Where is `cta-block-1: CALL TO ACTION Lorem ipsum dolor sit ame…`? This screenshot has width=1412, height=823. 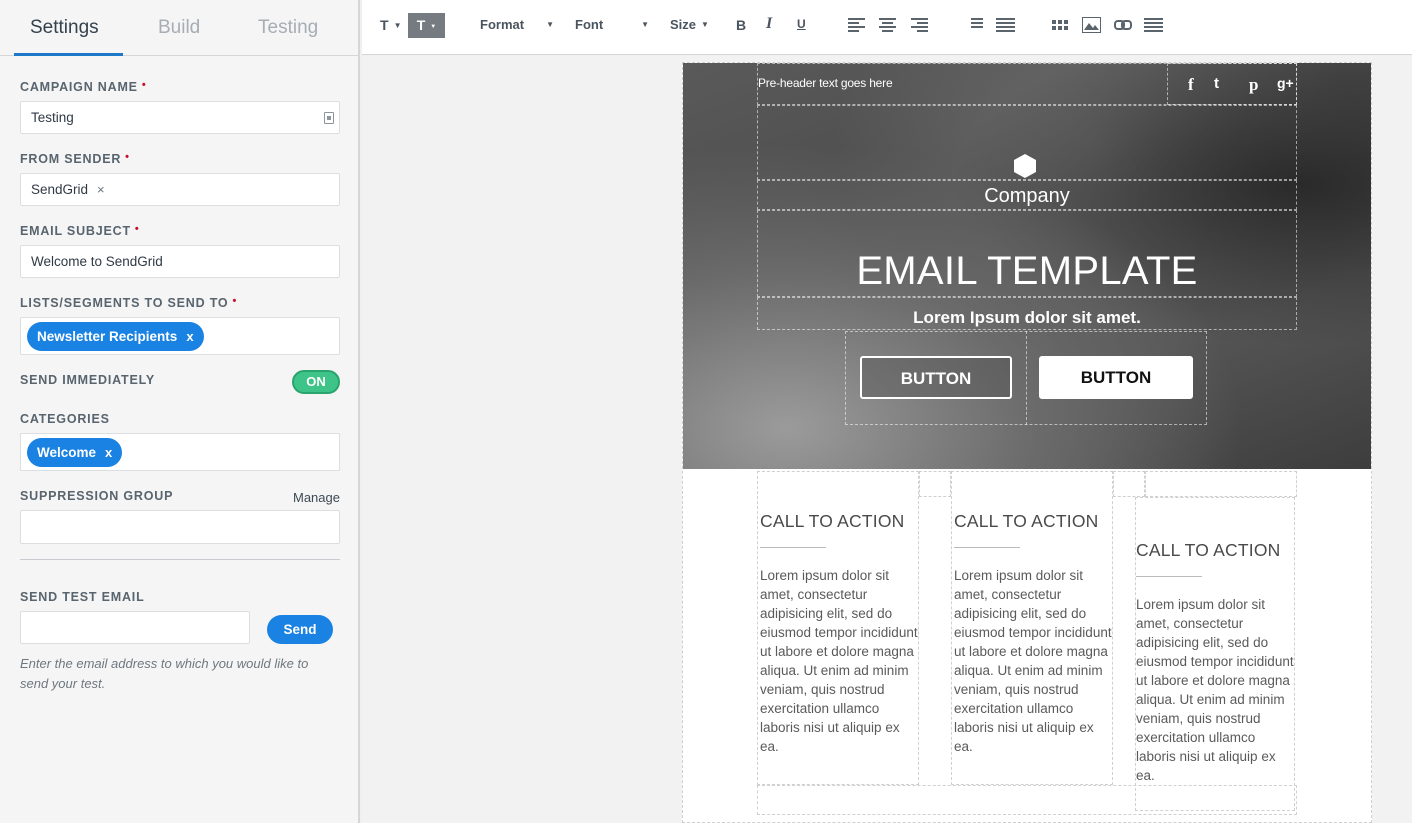
cta-block-1: CALL TO ACTION Lorem ipsum dolor sit ame… is located at coordinates (840, 633).